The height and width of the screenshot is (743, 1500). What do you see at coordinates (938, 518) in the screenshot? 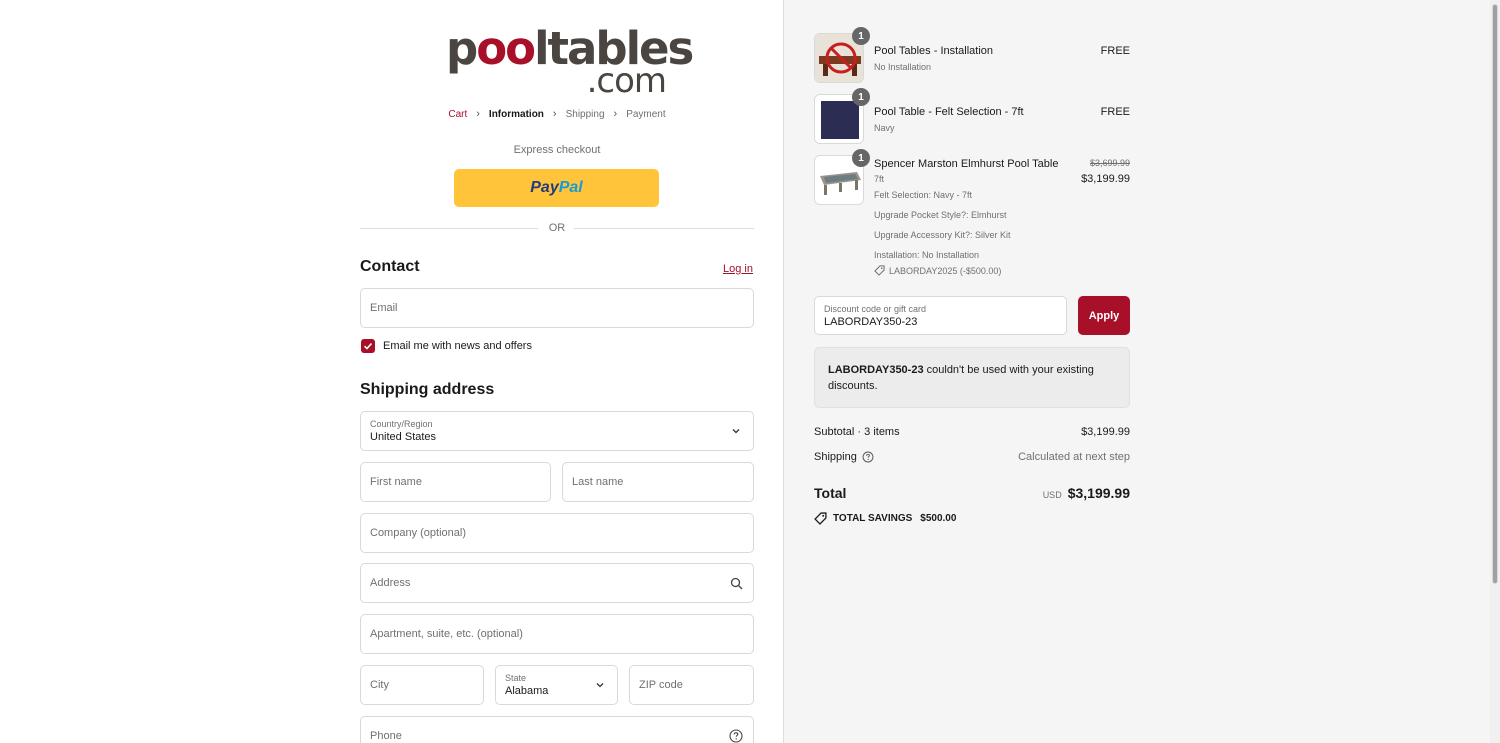
I see `total-savings-value: $500.00` at bounding box center [938, 518].